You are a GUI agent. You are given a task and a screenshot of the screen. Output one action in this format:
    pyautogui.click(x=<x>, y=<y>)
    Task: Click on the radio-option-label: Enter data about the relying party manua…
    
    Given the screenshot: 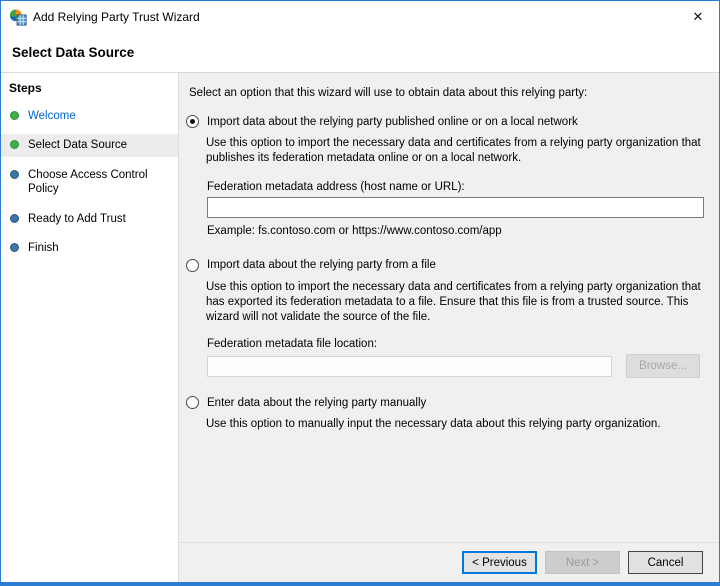 What is the action you would take?
    pyautogui.click(x=317, y=402)
    